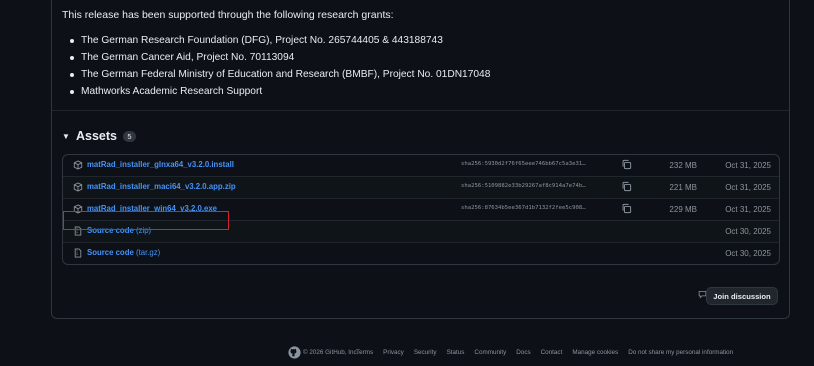 This screenshot has width=814, height=366. What do you see at coordinates (294, 352) in the screenshot?
I see `github-logo-icon` at bounding box center [294, 352].